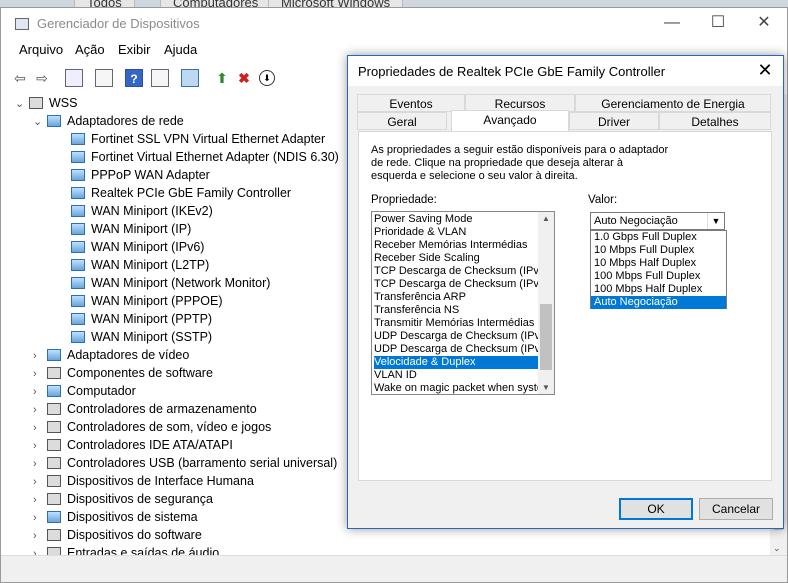 The height and width of the screenshot is (583, 788). I want to click on uninstall-icon: ✖, so click(244, 78).